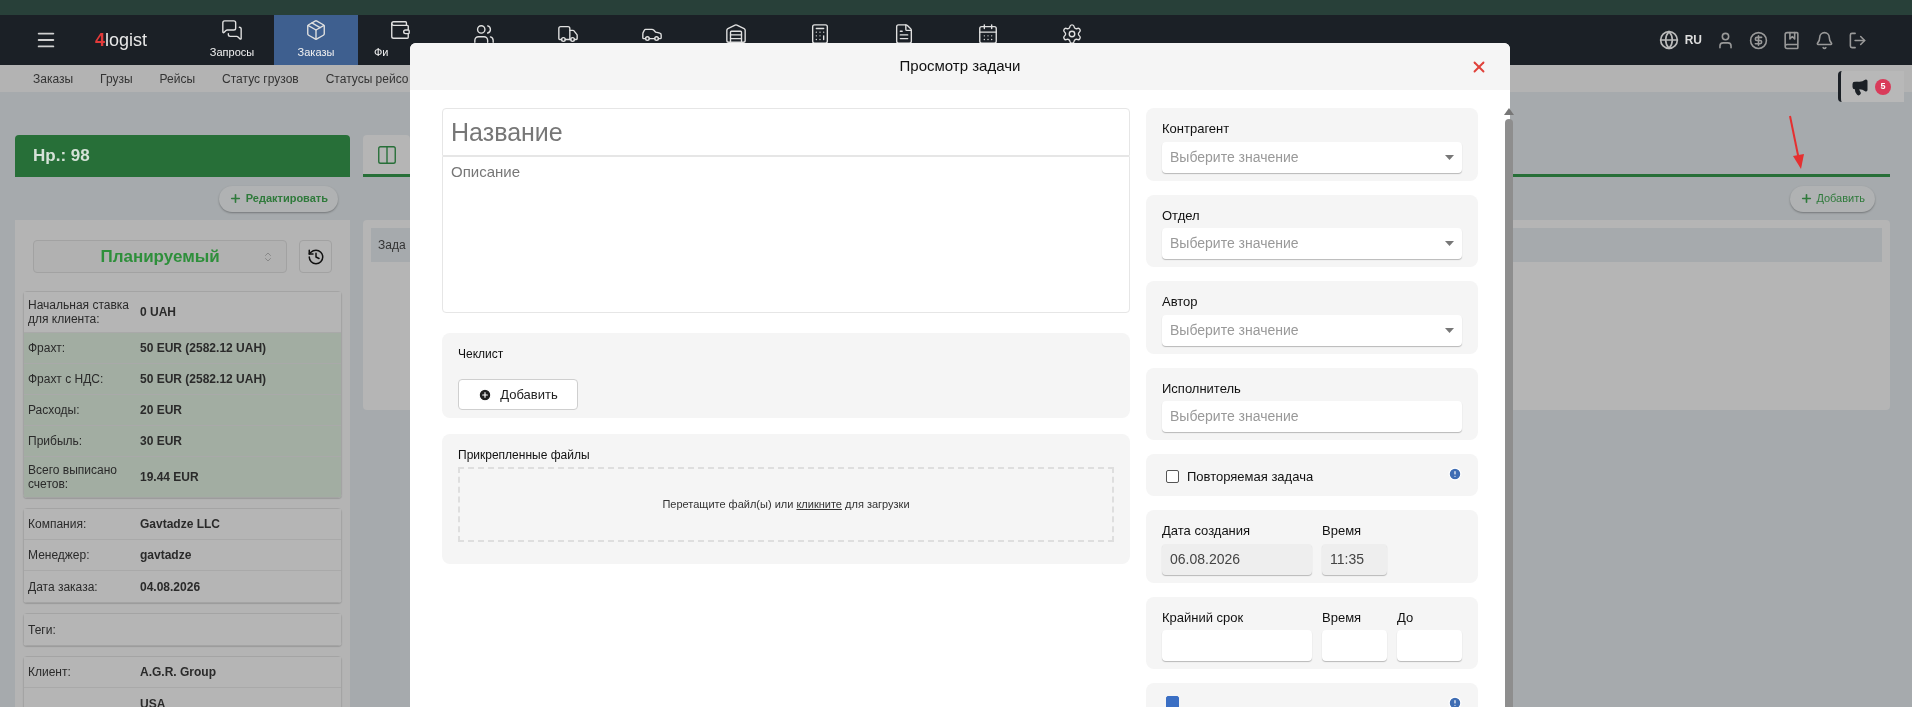 The image size is (1912, 707). Describe the element at coordinates (367, 78) in the screenshot. I see `sub-nav-link: Статусы рейсо` at that location.